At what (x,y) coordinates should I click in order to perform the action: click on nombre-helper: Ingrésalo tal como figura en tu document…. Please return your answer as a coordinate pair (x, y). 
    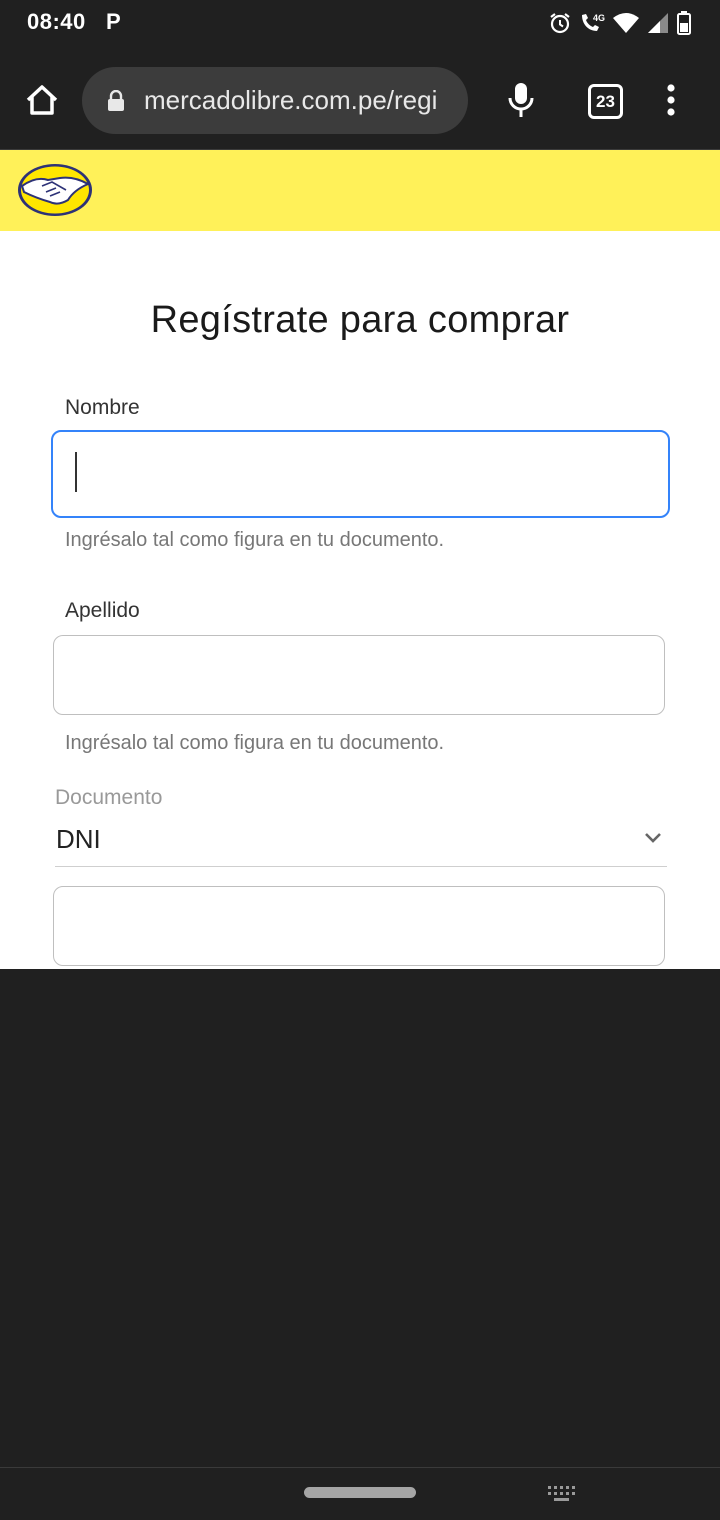
    Looking at the image, I should click on (255, 540).